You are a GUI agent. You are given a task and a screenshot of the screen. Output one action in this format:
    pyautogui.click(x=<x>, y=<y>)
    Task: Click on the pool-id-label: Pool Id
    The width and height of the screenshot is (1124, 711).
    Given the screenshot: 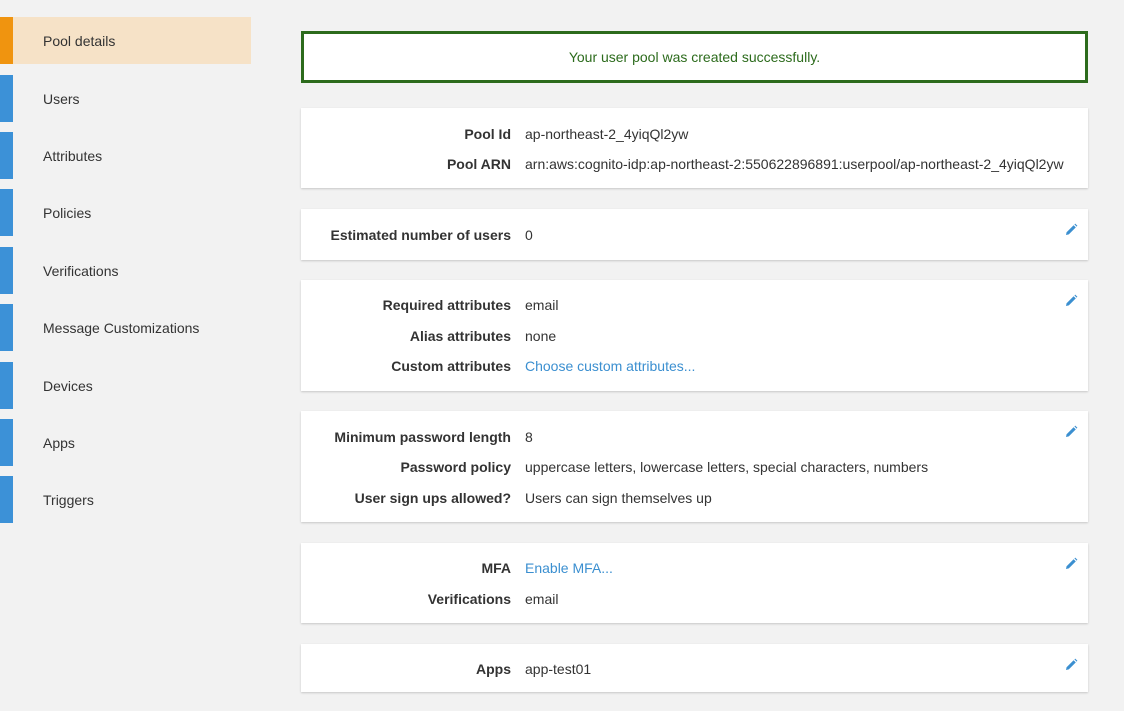 What is the action you would take?
    pyautogui.click(x=487, y=134)
    